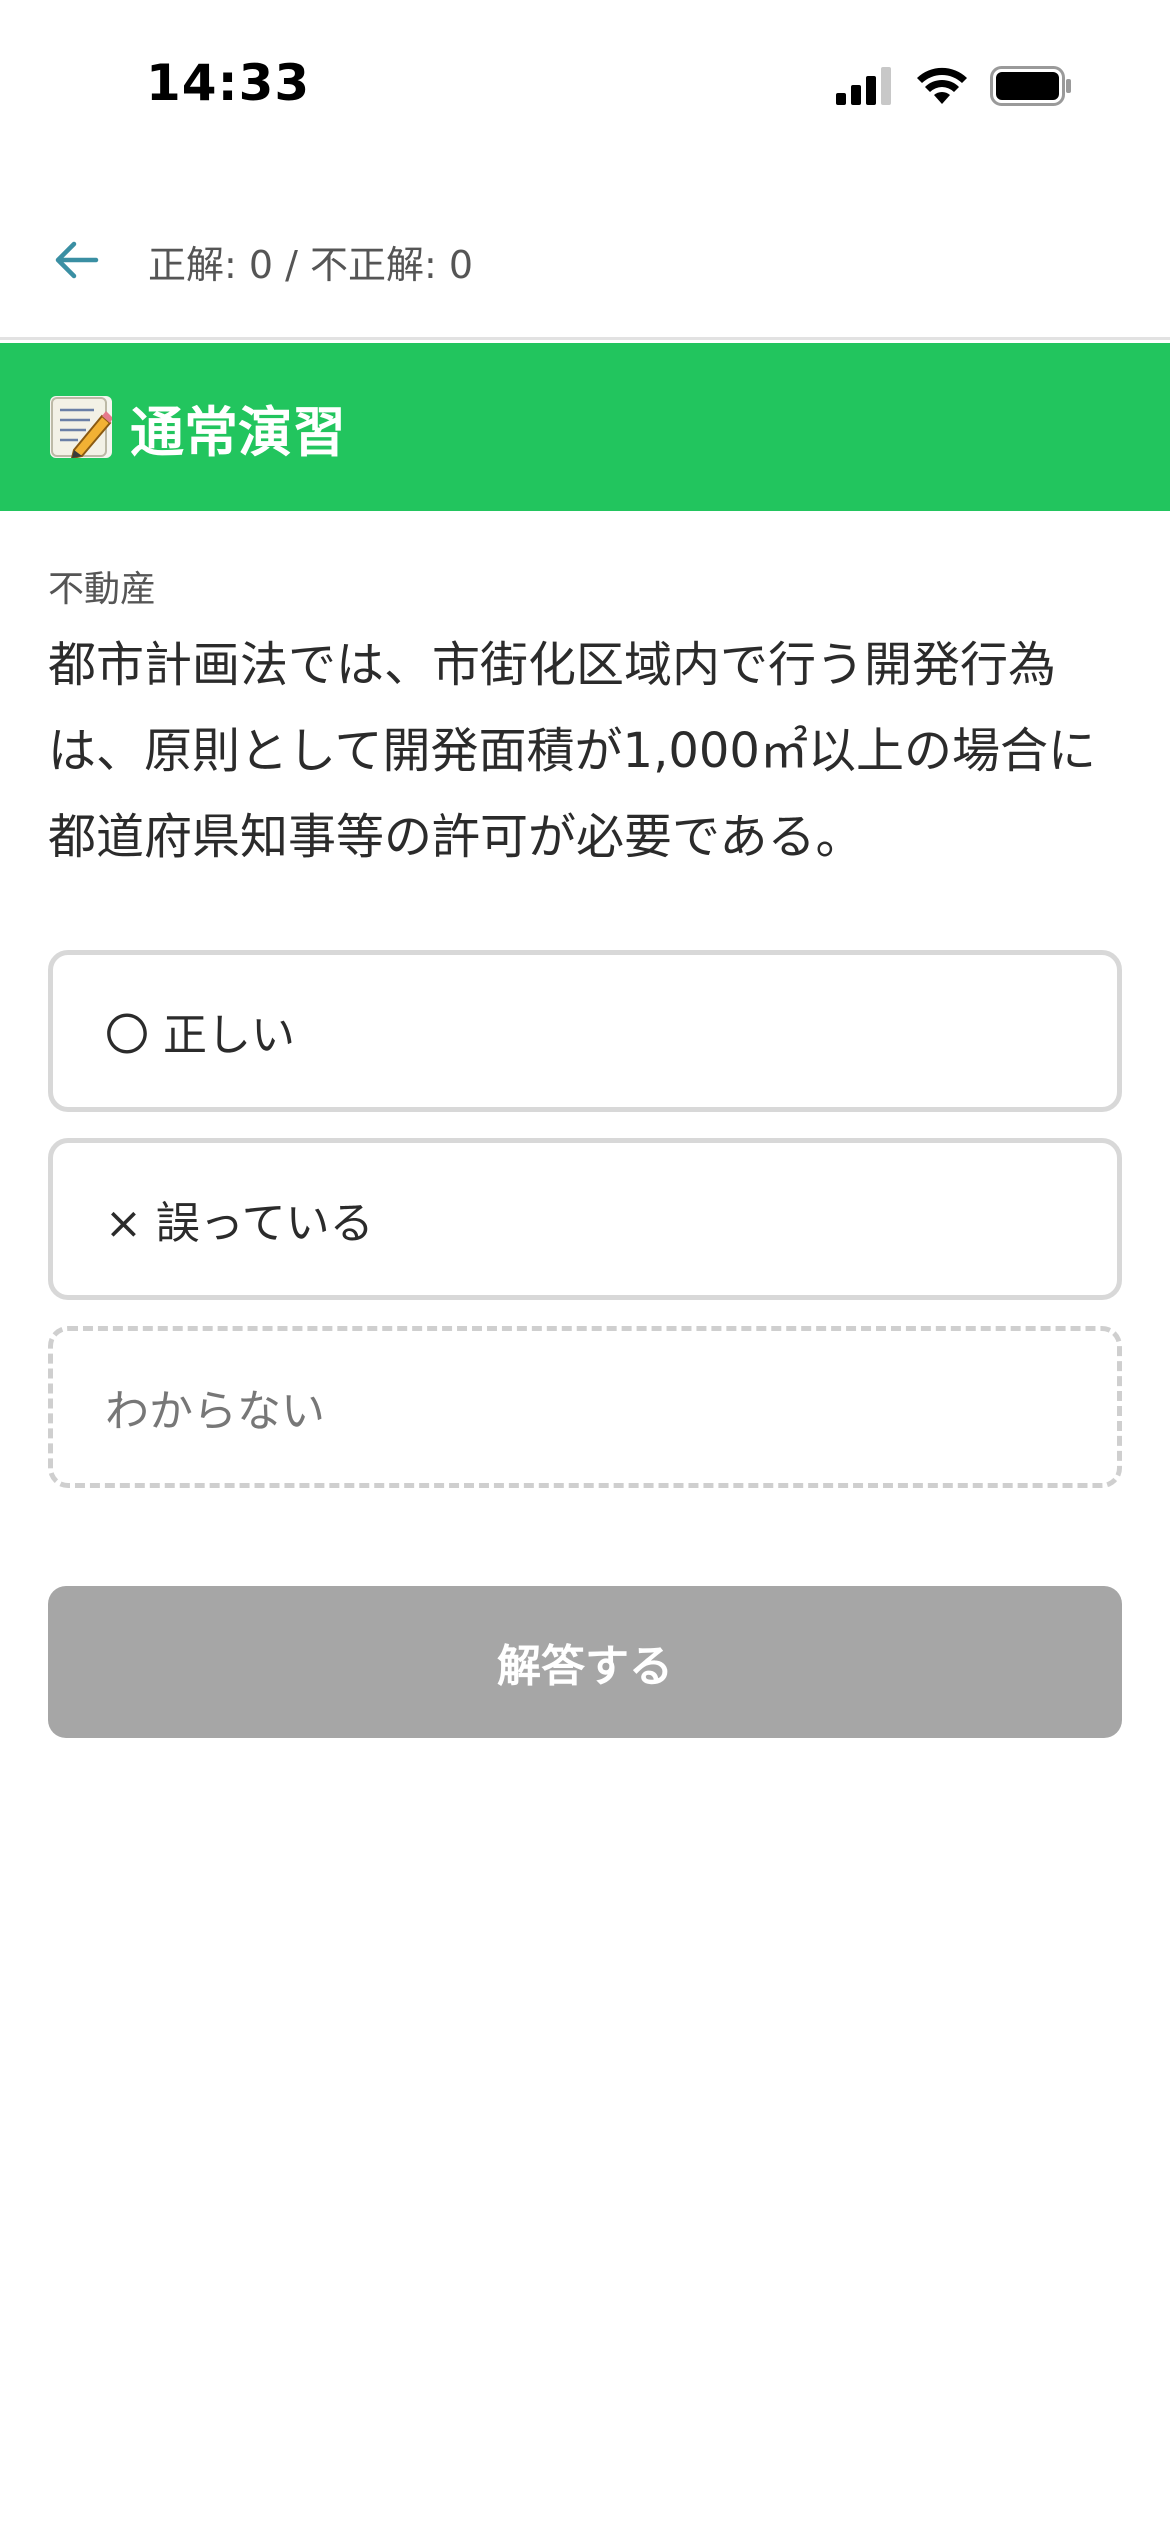  Describe the element at coordinates (585, 1662) in the screenshot. I see `submit-answer-button: 解答する` at that location.